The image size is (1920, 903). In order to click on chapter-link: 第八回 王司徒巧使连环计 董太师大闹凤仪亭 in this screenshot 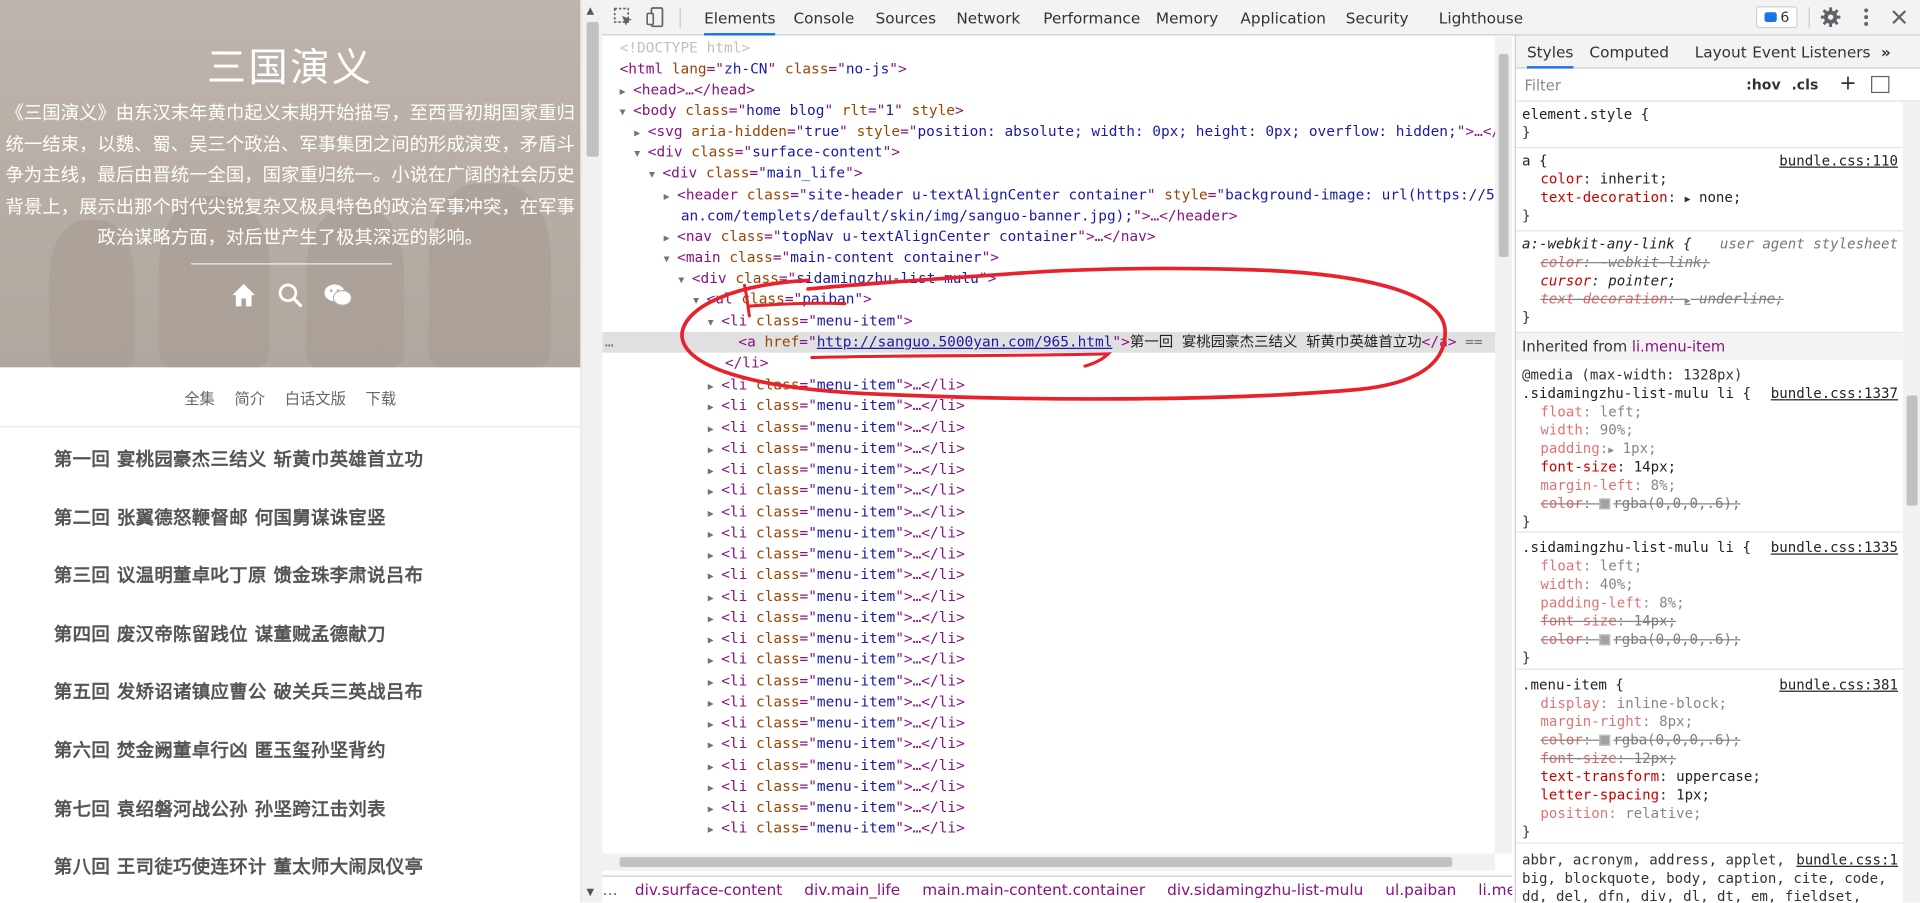, I will do `click(311, 878)`.